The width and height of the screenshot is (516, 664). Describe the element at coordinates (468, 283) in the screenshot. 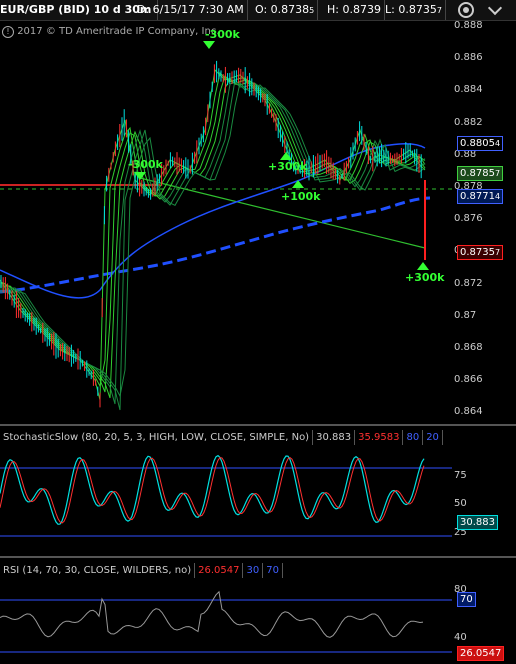

I see `price-axis-label: 0.872` at that location.